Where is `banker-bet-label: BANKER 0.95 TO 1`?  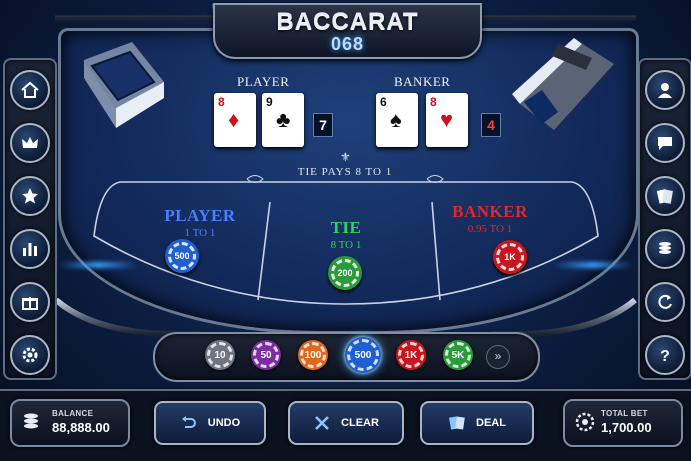 banker-bet-label: BANKER 0.95 TO 1 is located at coordinates (490, 218).